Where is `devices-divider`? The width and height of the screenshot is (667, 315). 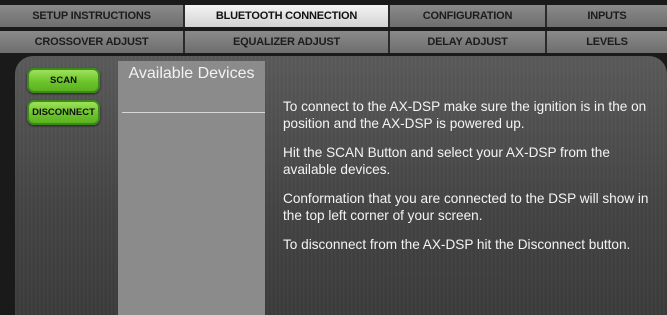 devices-divider is located at coordinates (193, 112).